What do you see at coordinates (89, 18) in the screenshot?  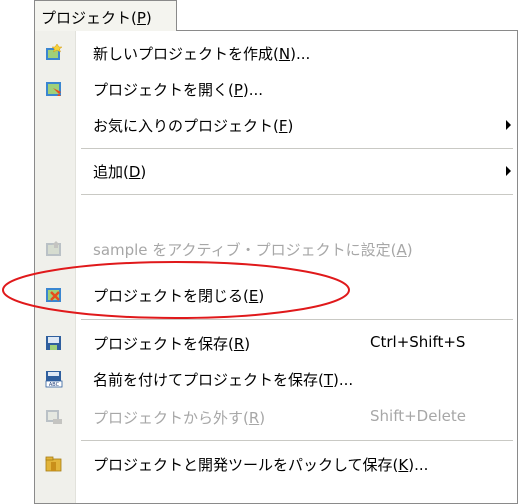 I see `menu-title-label: プロジェクト(` at bounding box center [89, 18].